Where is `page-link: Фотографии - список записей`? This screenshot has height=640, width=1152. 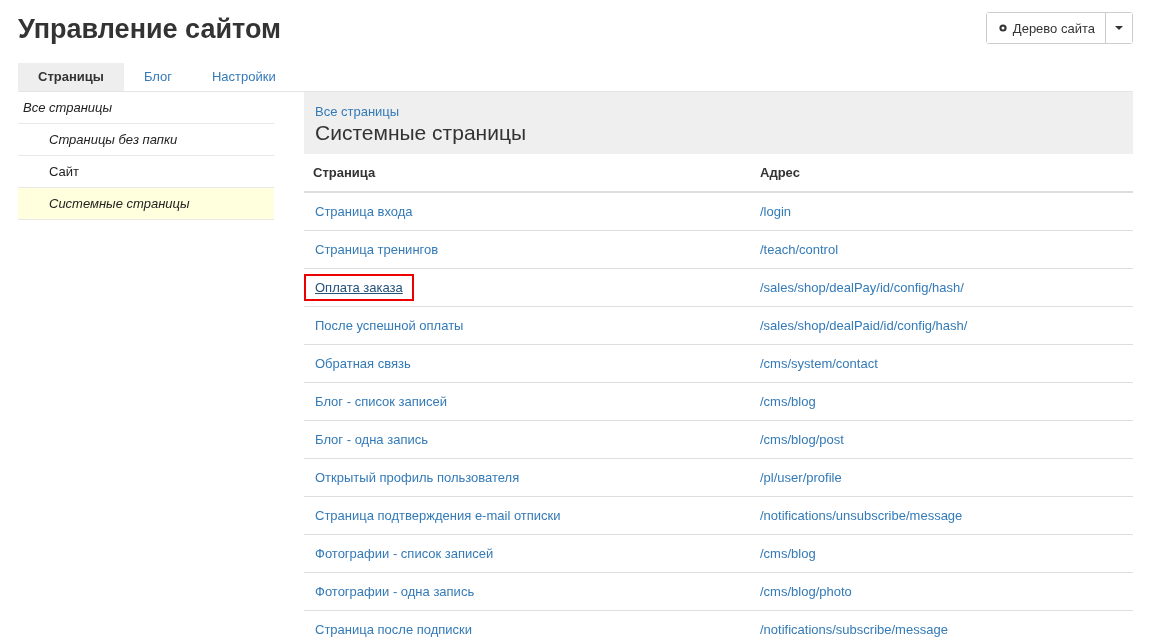 page-link: Фотографии - список записей is located at coordinates (404, 553).